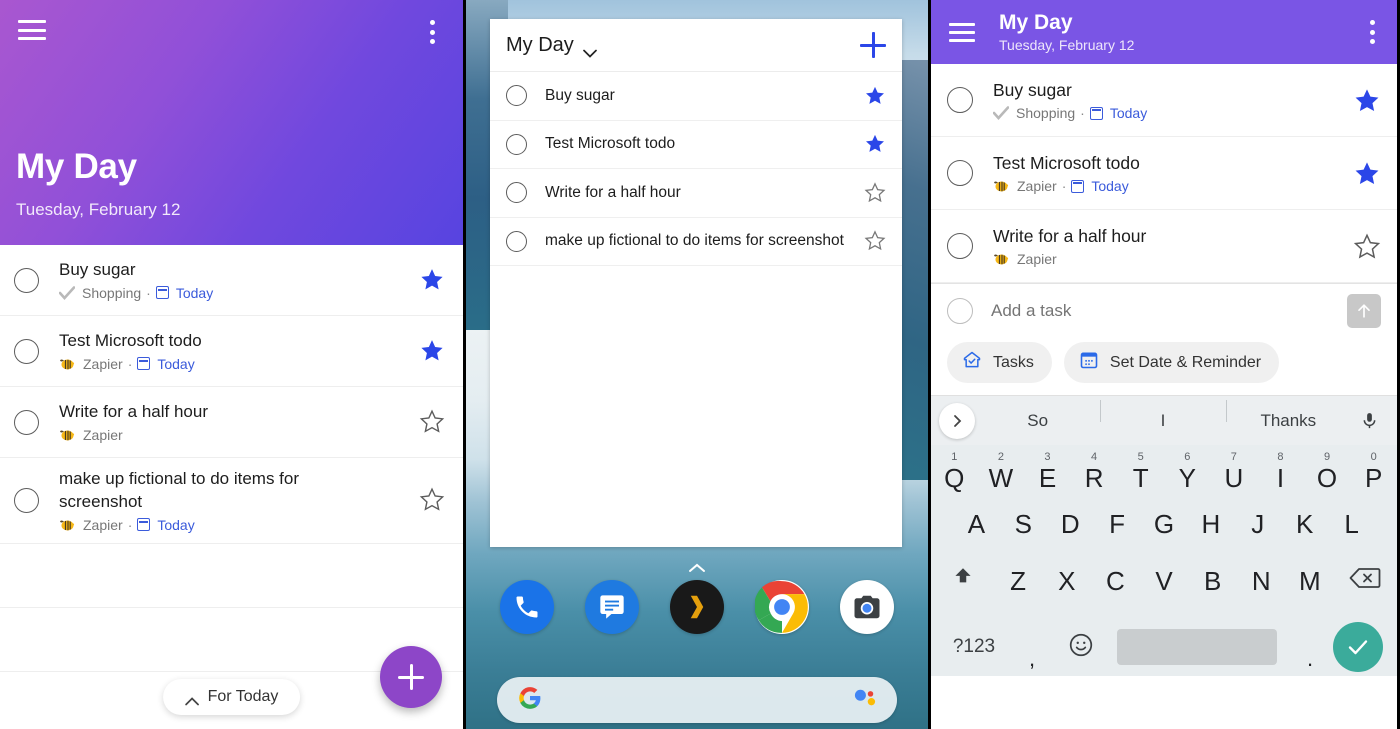 The height and width of the screenshot is (729, 1400). What do you see at coordinates (1234, 471) in the screenshot?
I see `key-u: 7U` at bounding box center [1234, 471].